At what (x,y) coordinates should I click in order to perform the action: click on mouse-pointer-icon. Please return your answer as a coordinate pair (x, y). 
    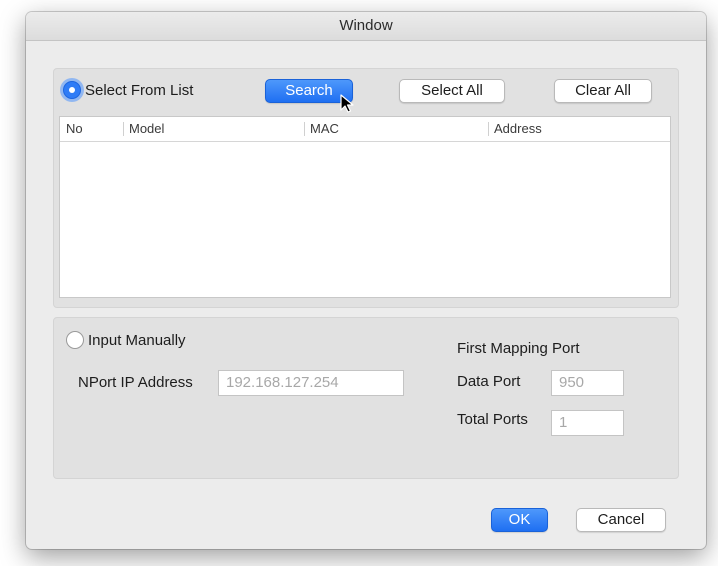
    Looking at the image, I should click on (347, 103).